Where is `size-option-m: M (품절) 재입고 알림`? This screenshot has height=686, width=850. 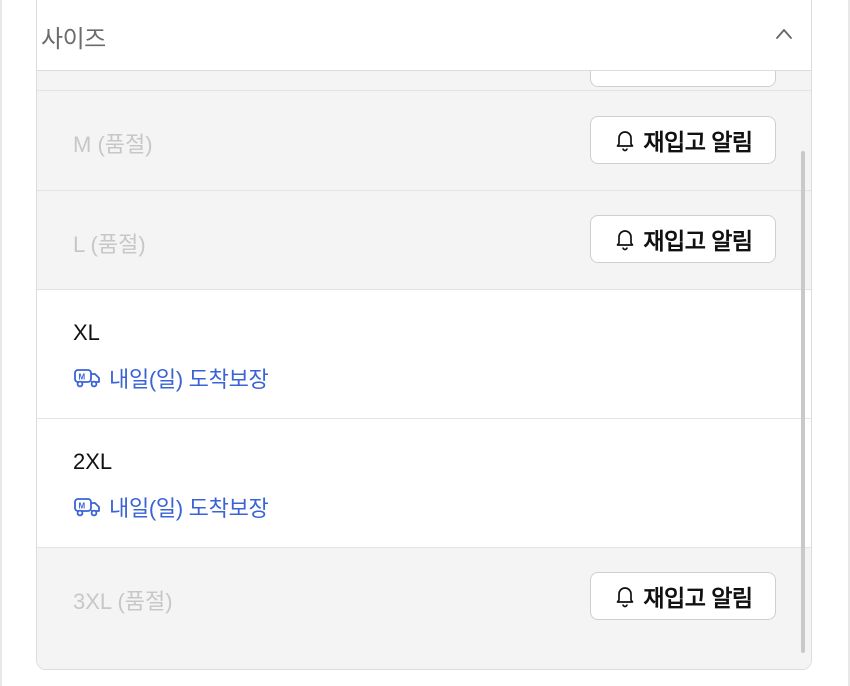 size-option-m: M (품절) 재입고 알림 is located at coordinates (424, 141).